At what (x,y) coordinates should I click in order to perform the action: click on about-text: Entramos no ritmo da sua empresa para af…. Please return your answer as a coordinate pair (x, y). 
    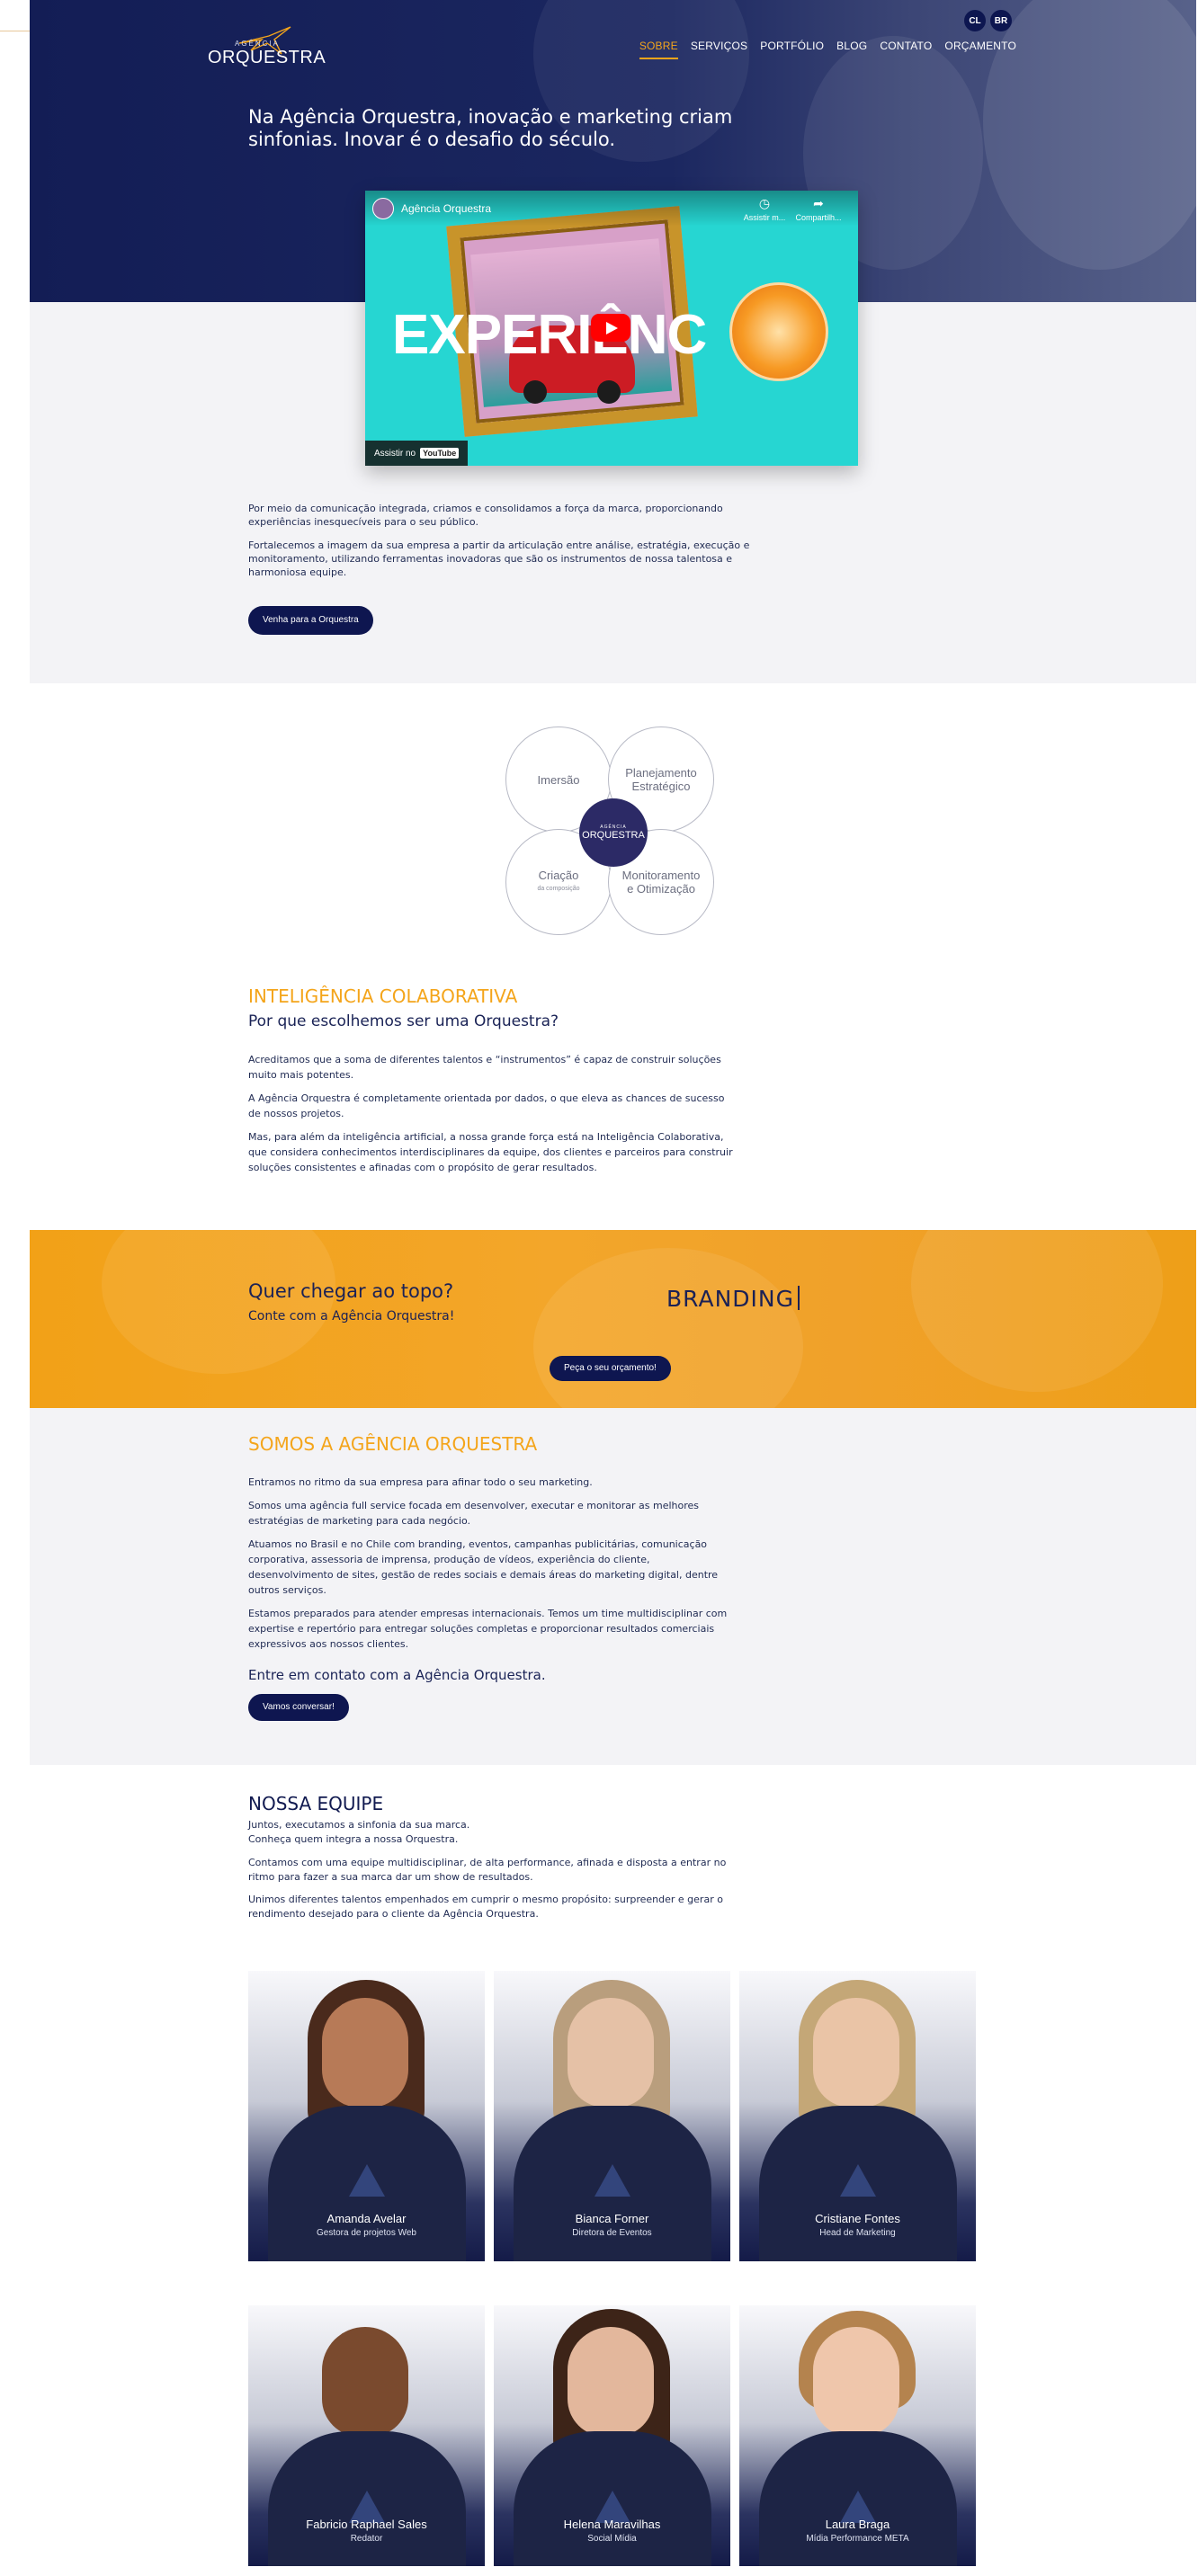
    Looking at the image, I should click on (491, 1567).